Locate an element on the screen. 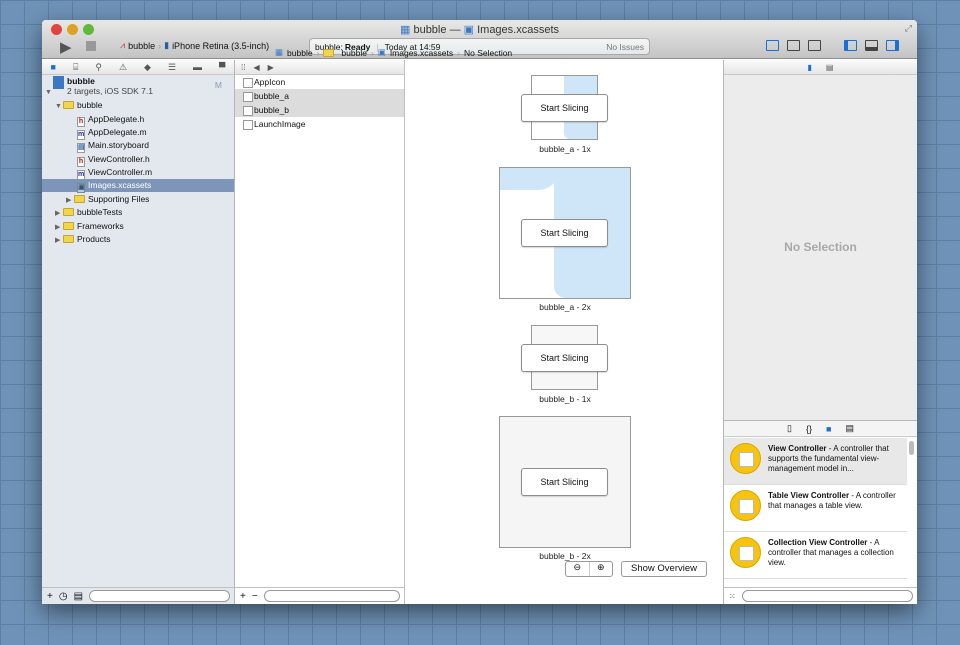  recent-icon: ◷ is located at coordinates (63, 596).